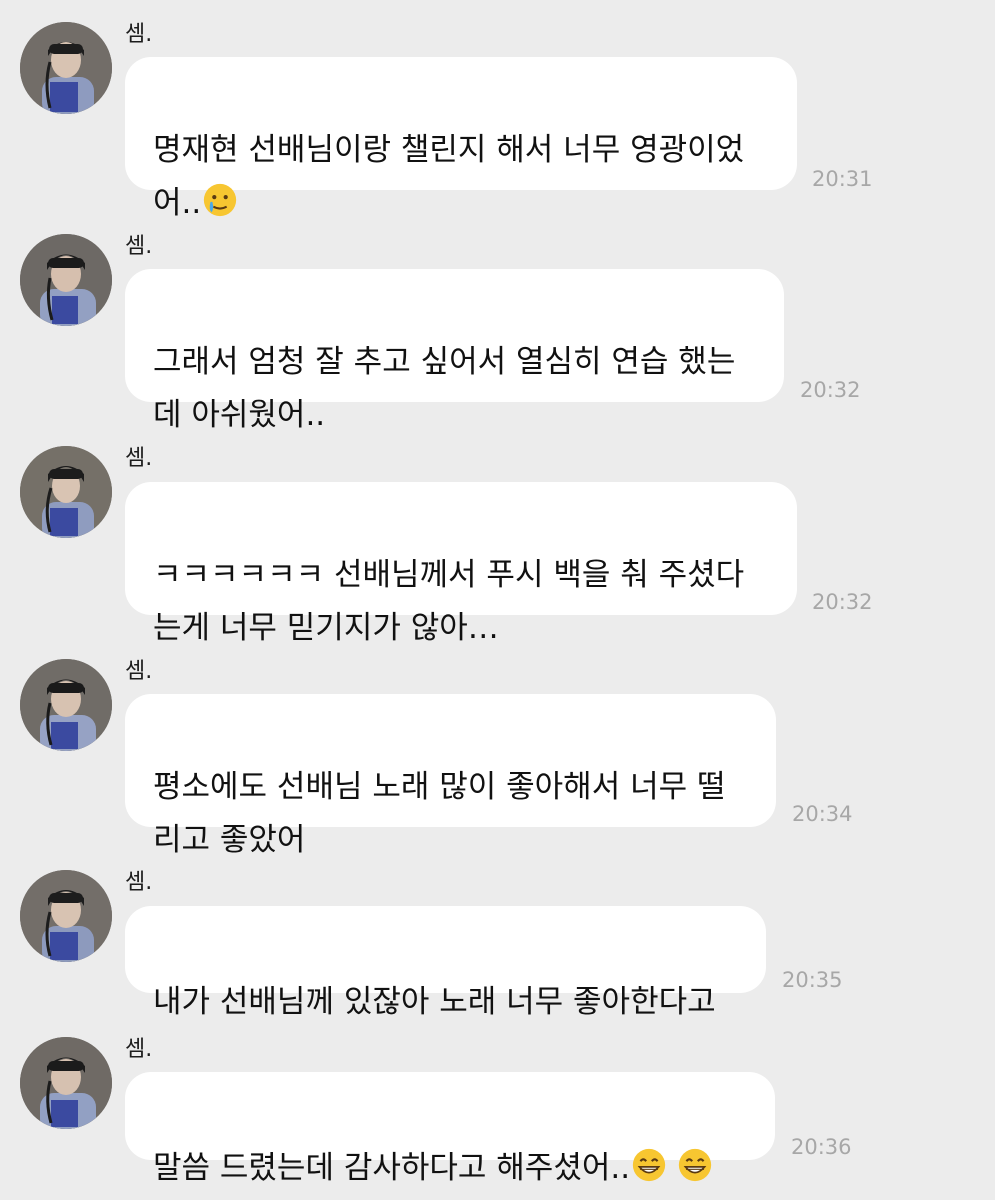 This screenshot has width=995, height=1200. Describe the element at coordinates (450, 1129) in the screenshot. I see `message-bubble: 말씀 드렸는데 감사하다고 해주셨어..` at that location.